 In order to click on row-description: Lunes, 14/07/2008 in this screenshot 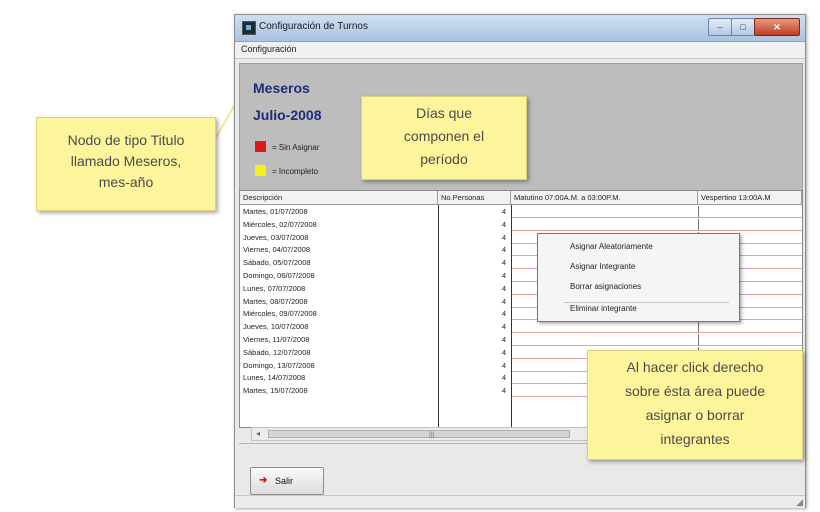, I will do `click(274, 378)`.